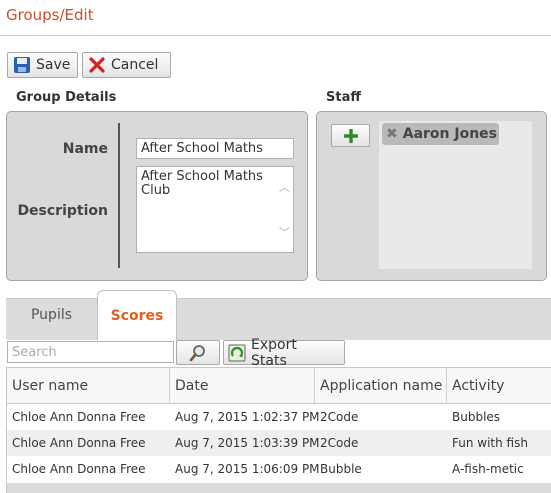 This screenshot has height=493, width=551. Describe the element at coordinates (66, 97) in the screenshot. I see `group-details-heading: Group Details` at that location.